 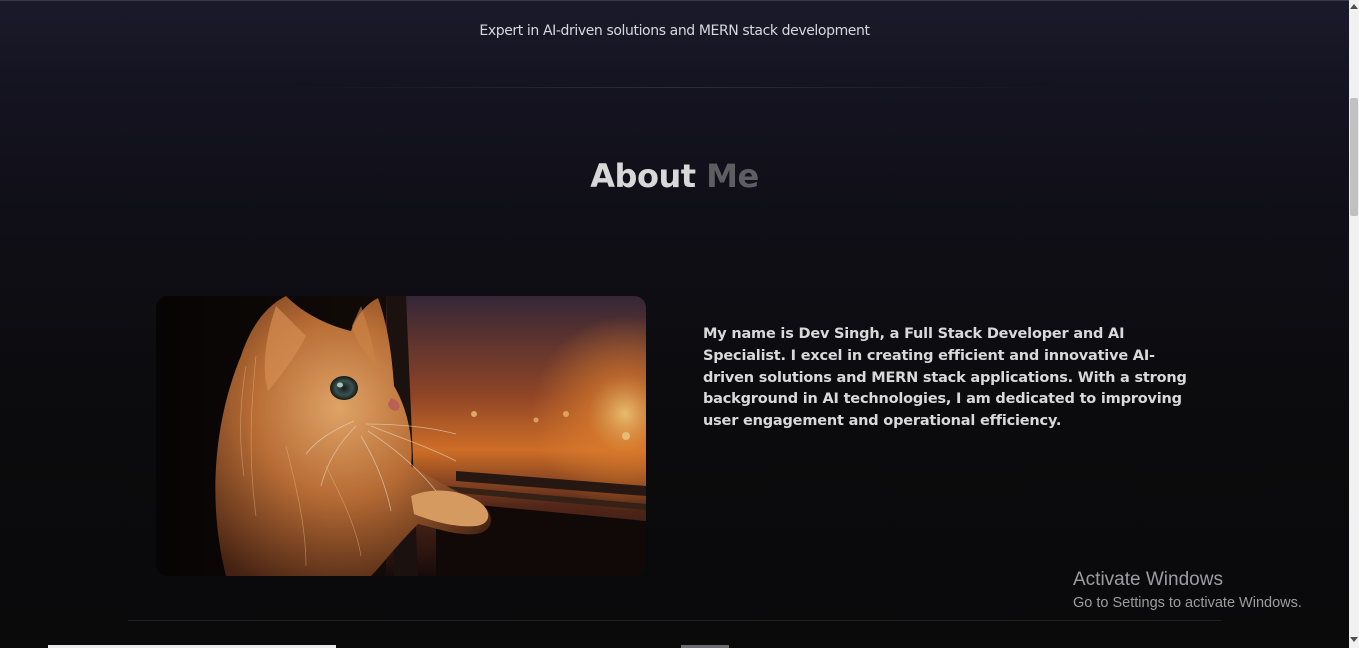 I want to click on section-divider, so click(x=675, y=87).